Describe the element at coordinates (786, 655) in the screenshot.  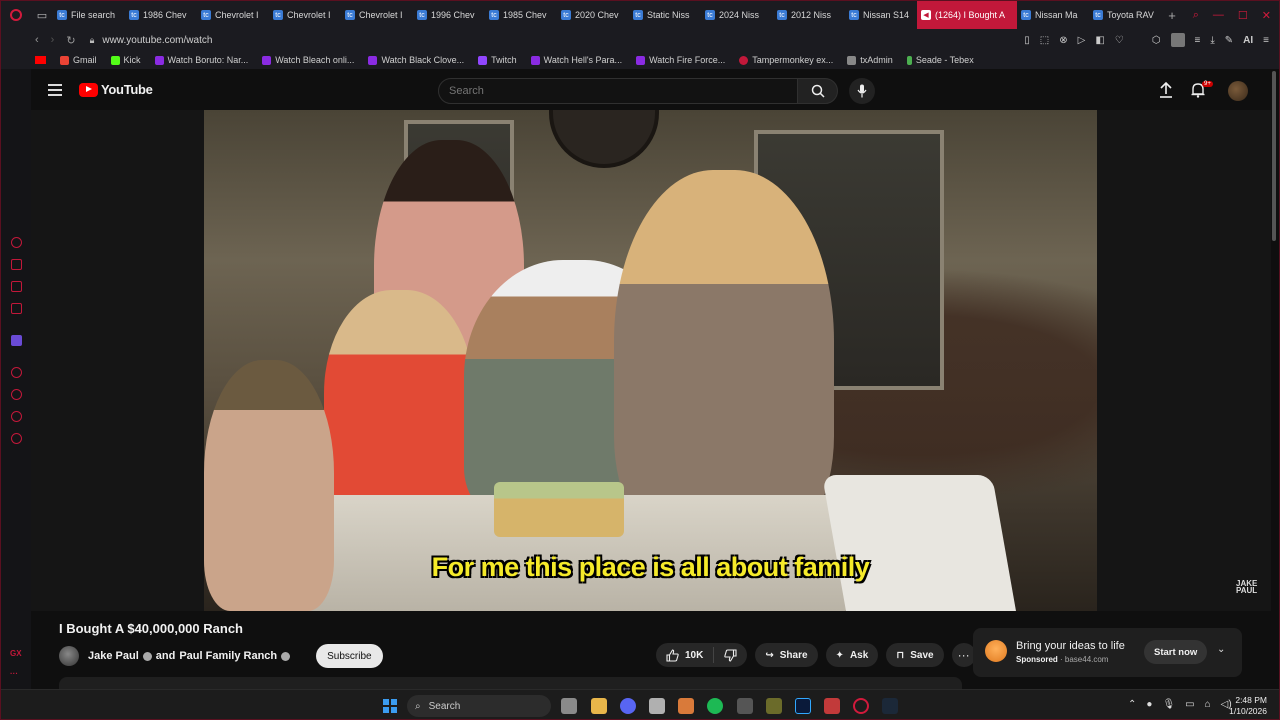
I see `share-button: ↪ Share` at that location.